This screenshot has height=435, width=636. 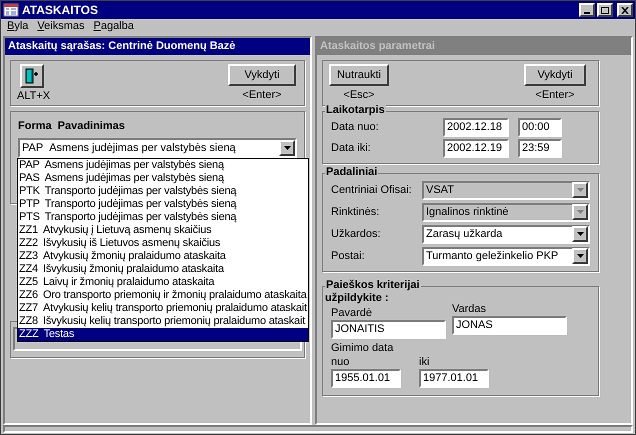 I want to click on surname-field: JONAITIS, so click(x=388, y=329).